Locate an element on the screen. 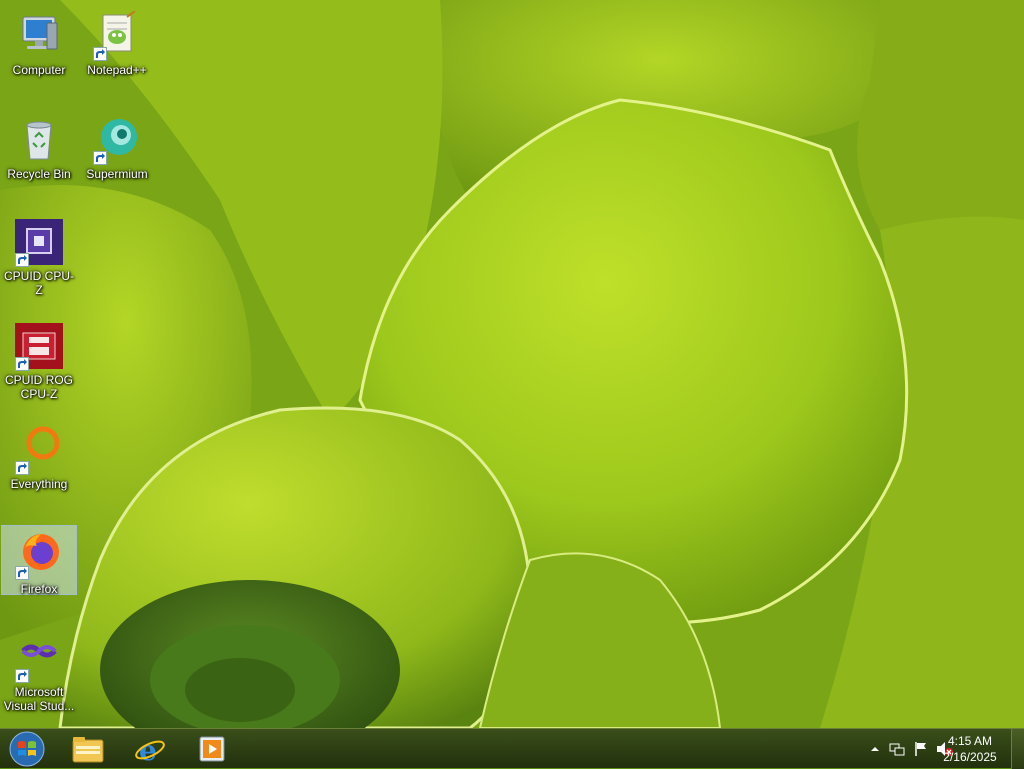  desktop-icon-label: Notepad++ is located at coordinates (117, 70).